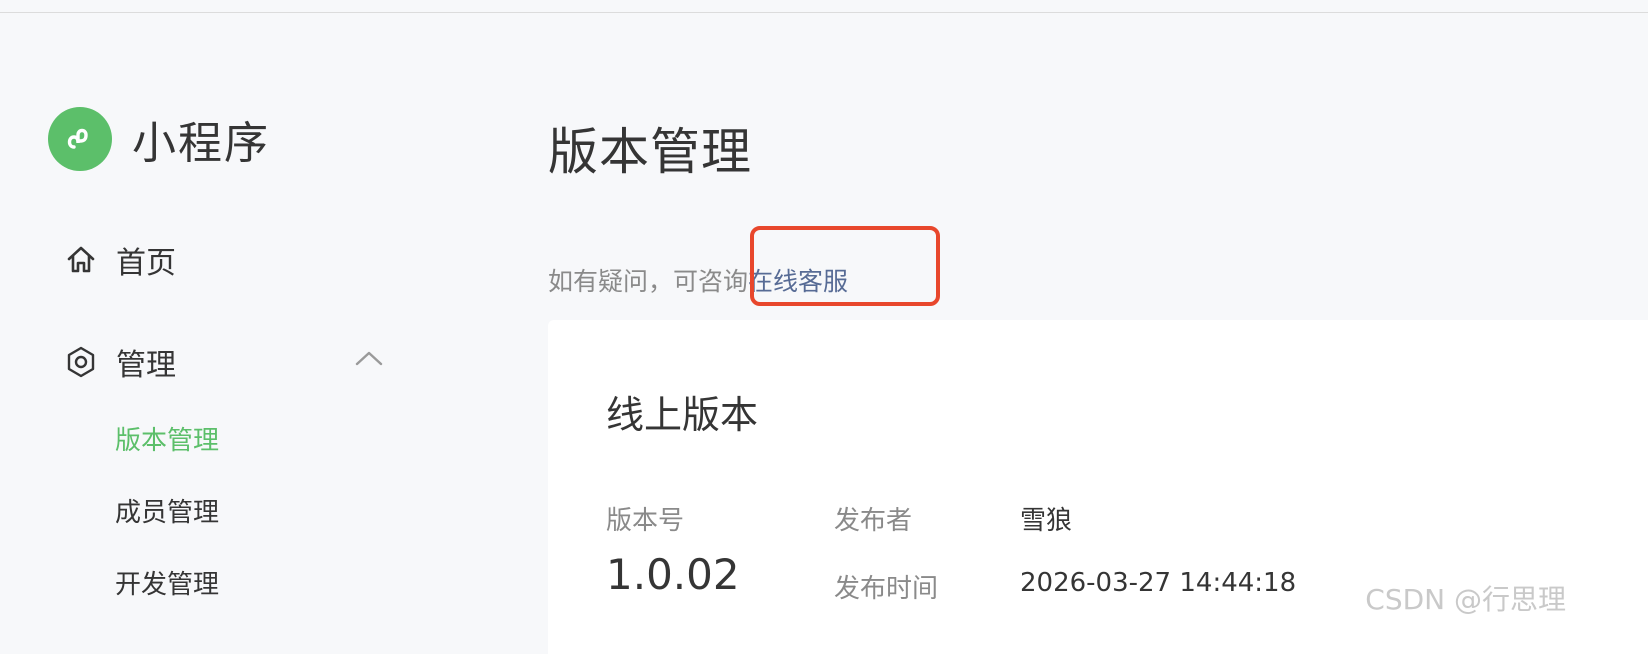 This screenshot has height=654, width=1648. What do you see at coordinates (645, 521) in the screenshot?
I see `version-label: 版本号` at bounding box center [645, 521].